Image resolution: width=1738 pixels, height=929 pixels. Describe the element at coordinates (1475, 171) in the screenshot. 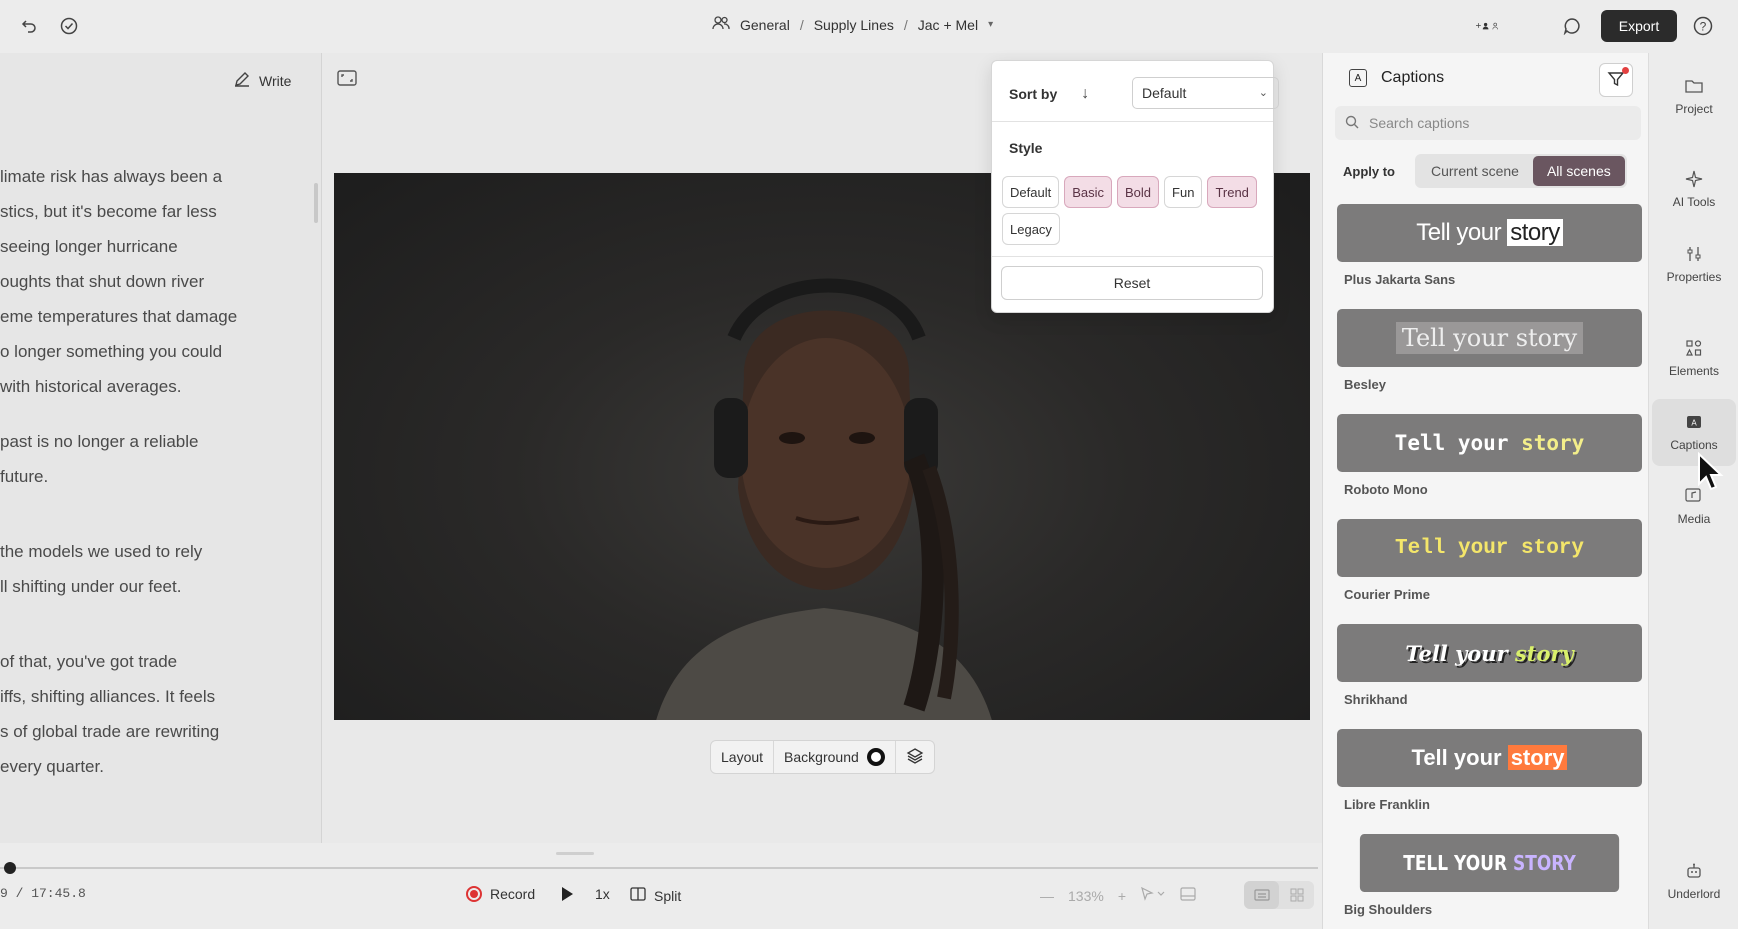

I see `apply-current-scene: Current scene` at that location.